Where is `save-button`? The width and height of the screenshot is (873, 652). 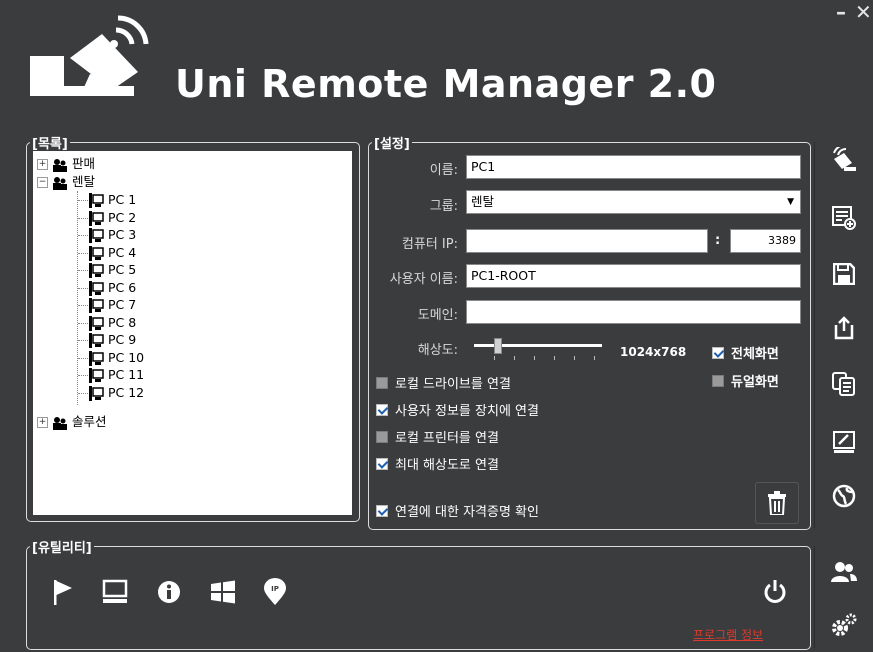
save-button is located at coordinates (844, 274).